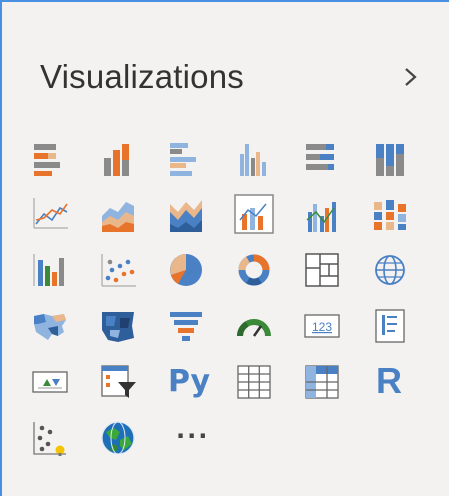 The height and width of the screenshot is (496, 449). I want to click on stacked-bar-chart-icon, so click(50, 158).